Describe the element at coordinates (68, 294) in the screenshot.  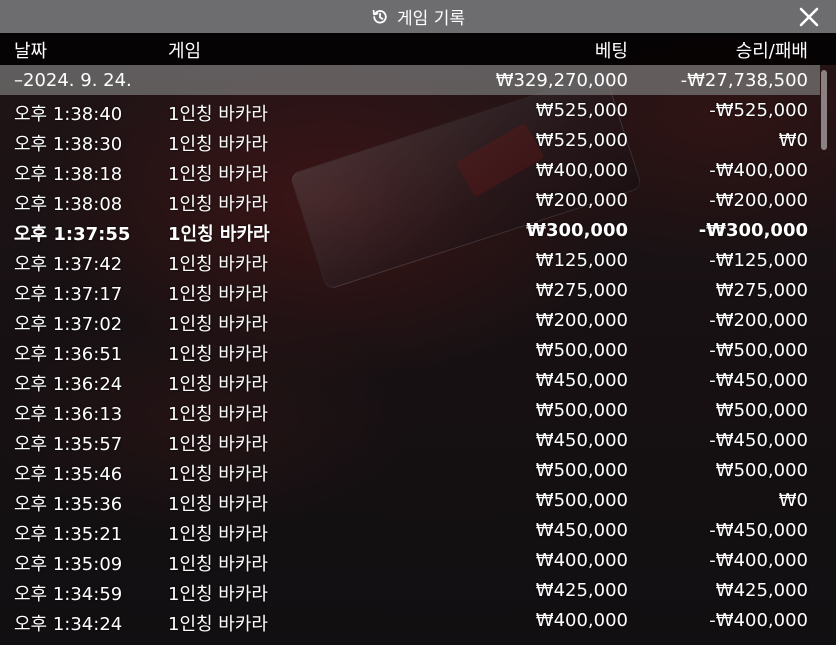
I see `row-time: 오후 1:37:17` at that location.